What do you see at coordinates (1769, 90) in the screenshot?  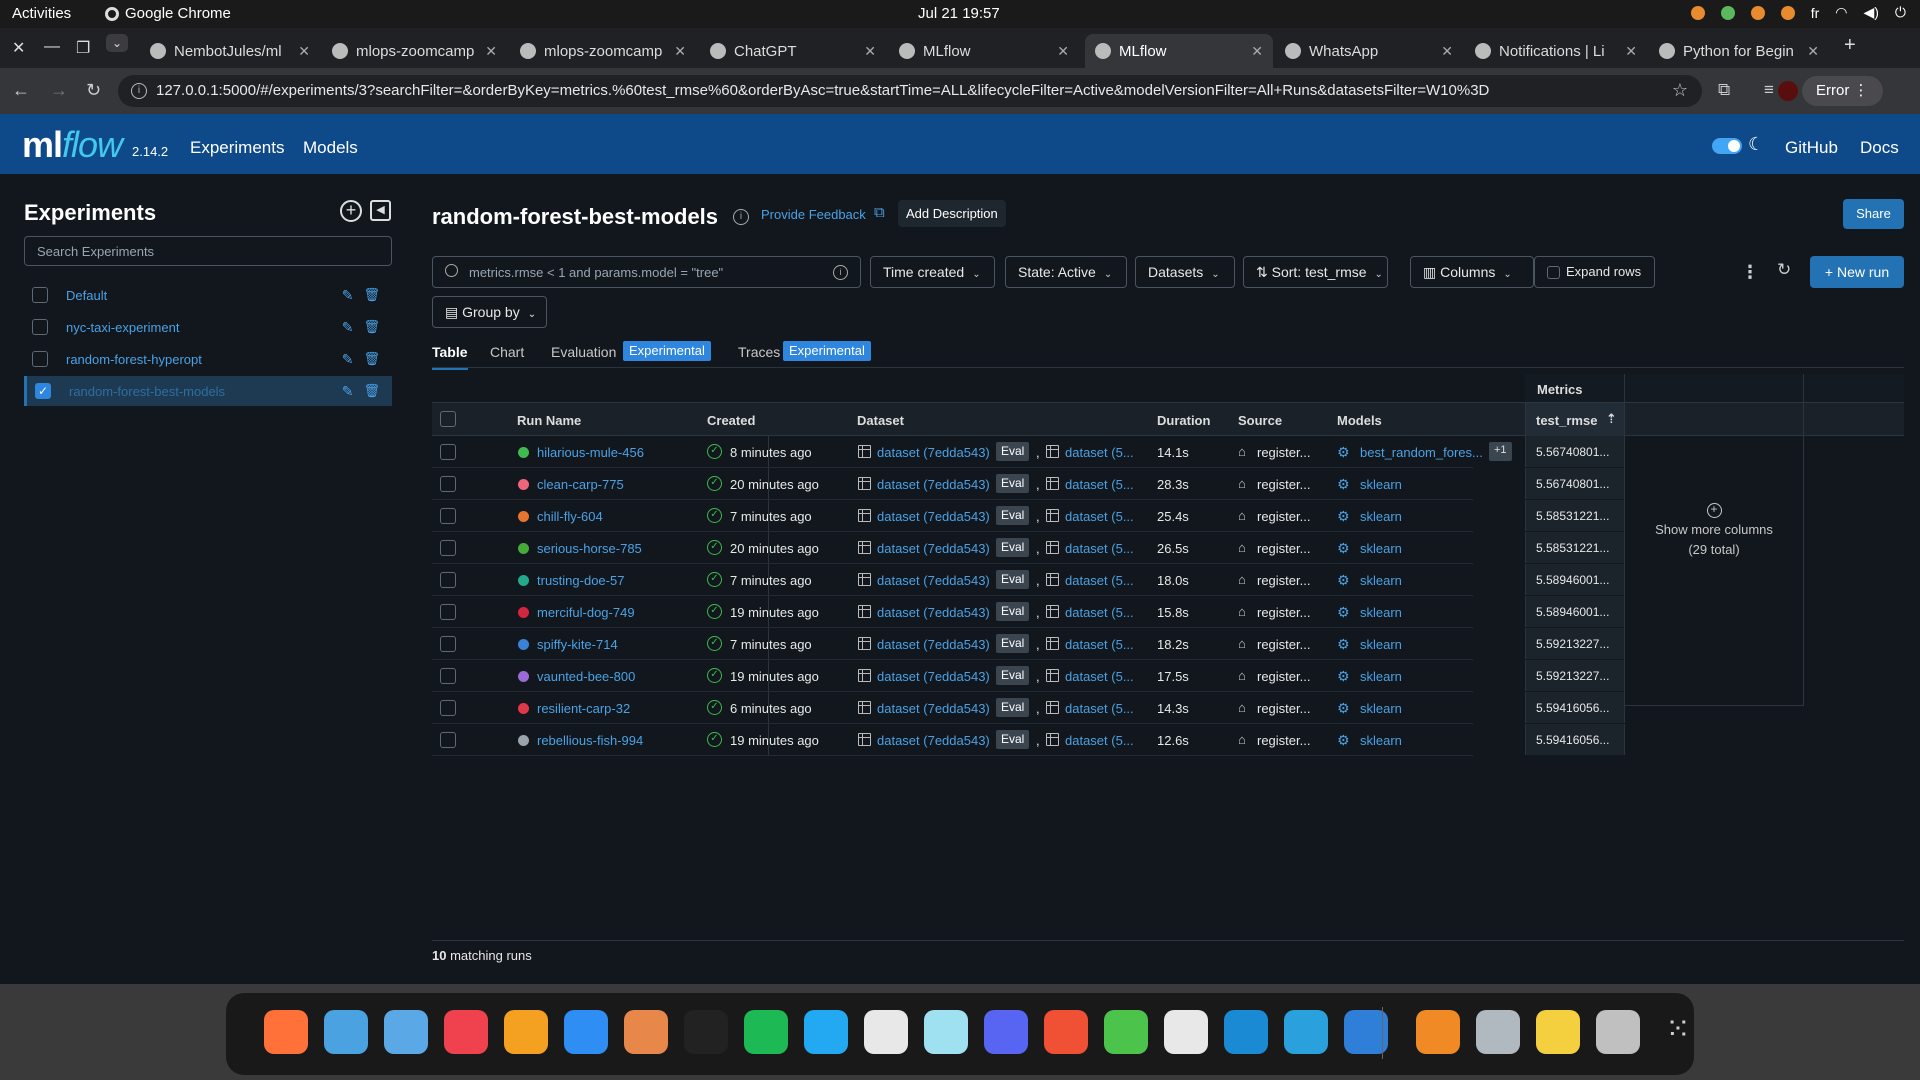 I see `media-control-icon: ≡` at bounding box center [1769, 90].